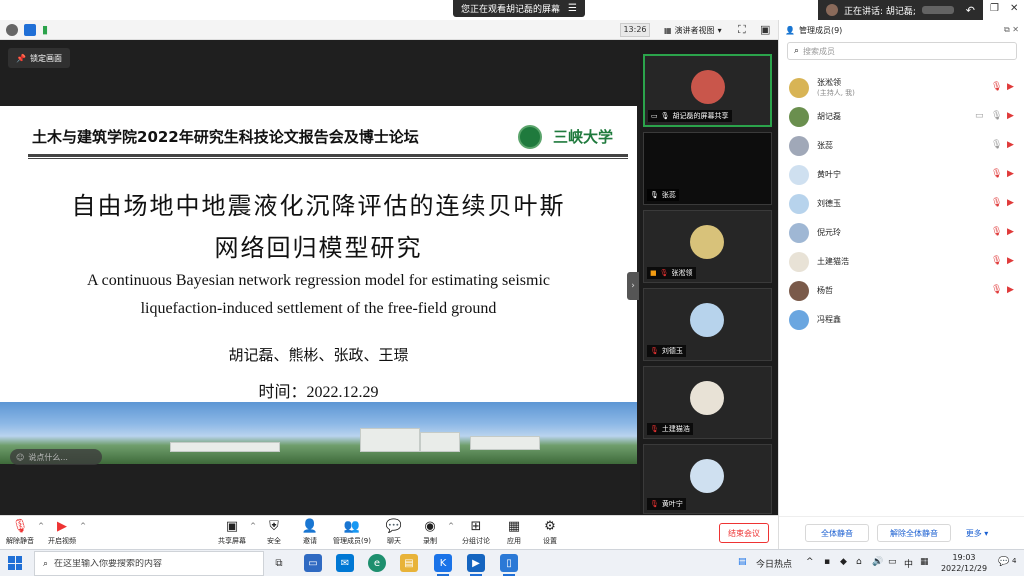  Describe the element at coordinates (979, 116) in the screenshot. I see `screen-share-icon: ▭` at that location.